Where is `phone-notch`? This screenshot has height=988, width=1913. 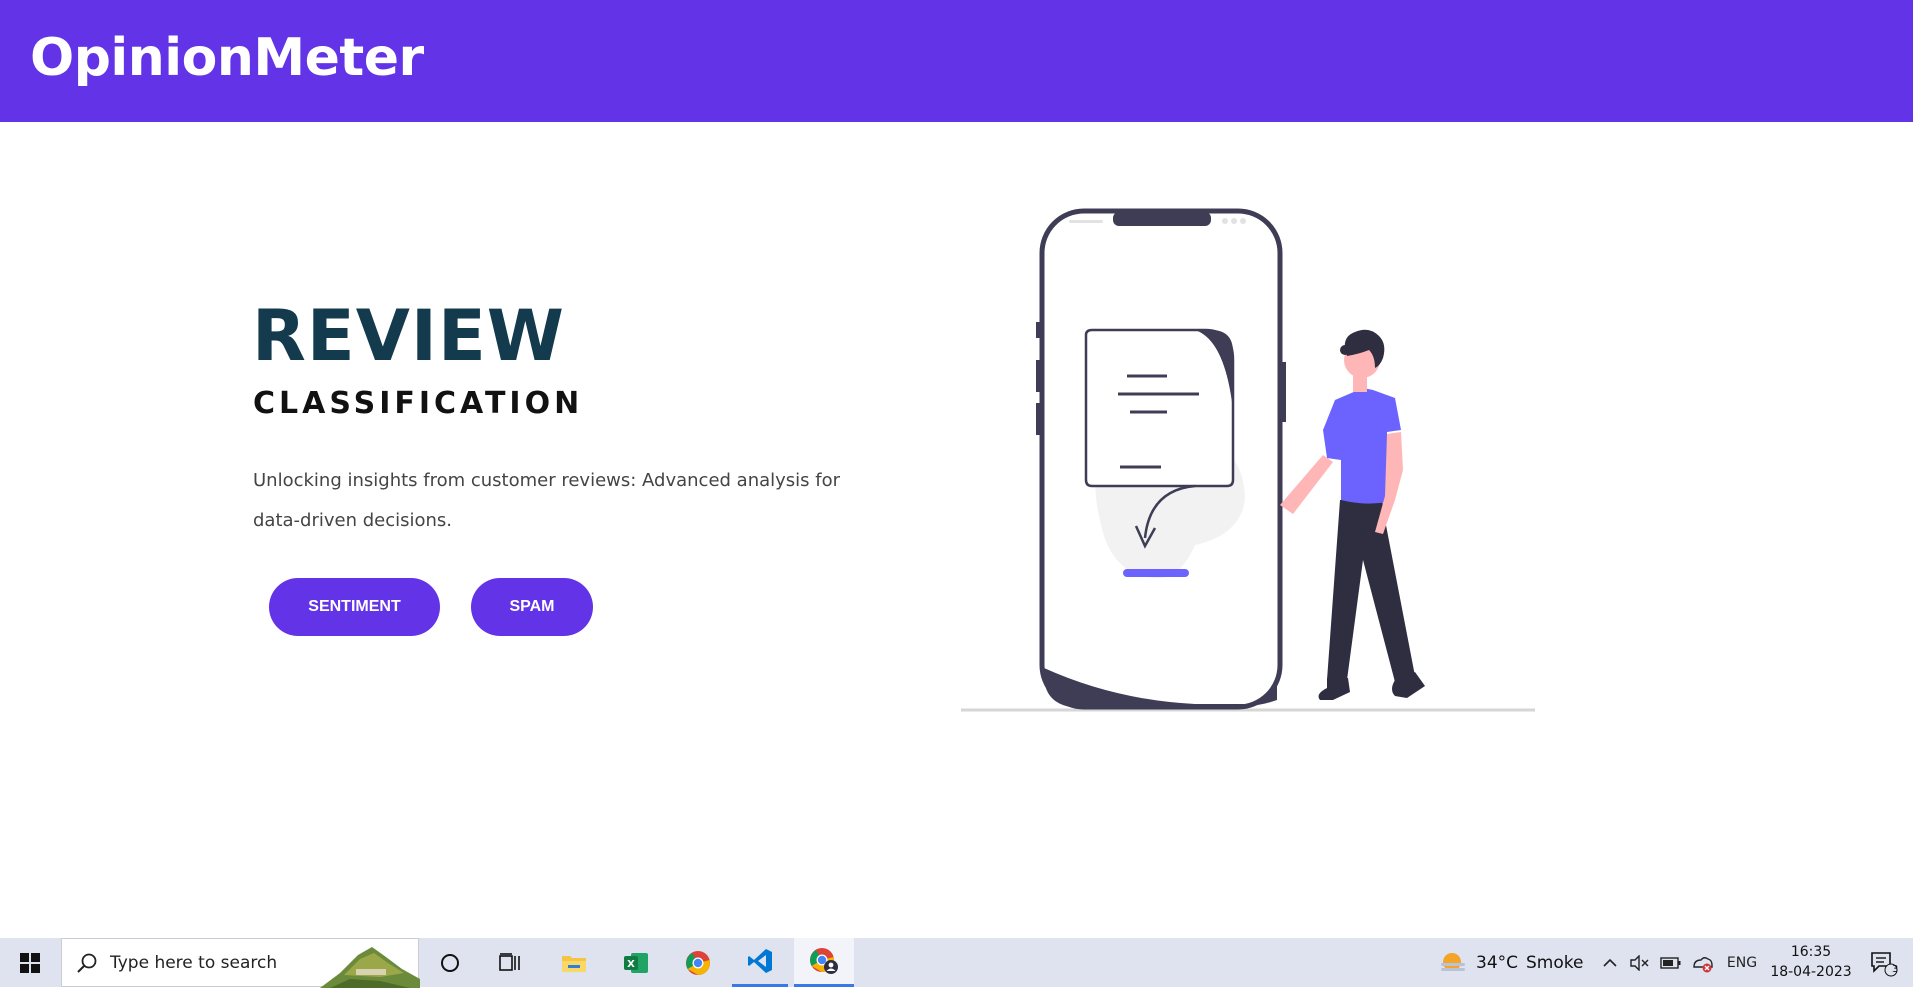 phone-notch is located at coordinates (1162, 219).